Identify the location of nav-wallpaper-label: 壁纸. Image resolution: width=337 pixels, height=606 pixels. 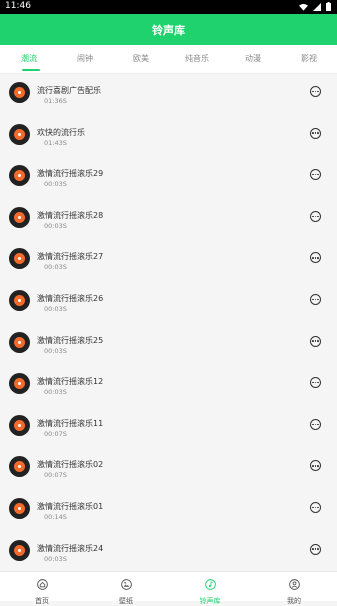
(126, 601).